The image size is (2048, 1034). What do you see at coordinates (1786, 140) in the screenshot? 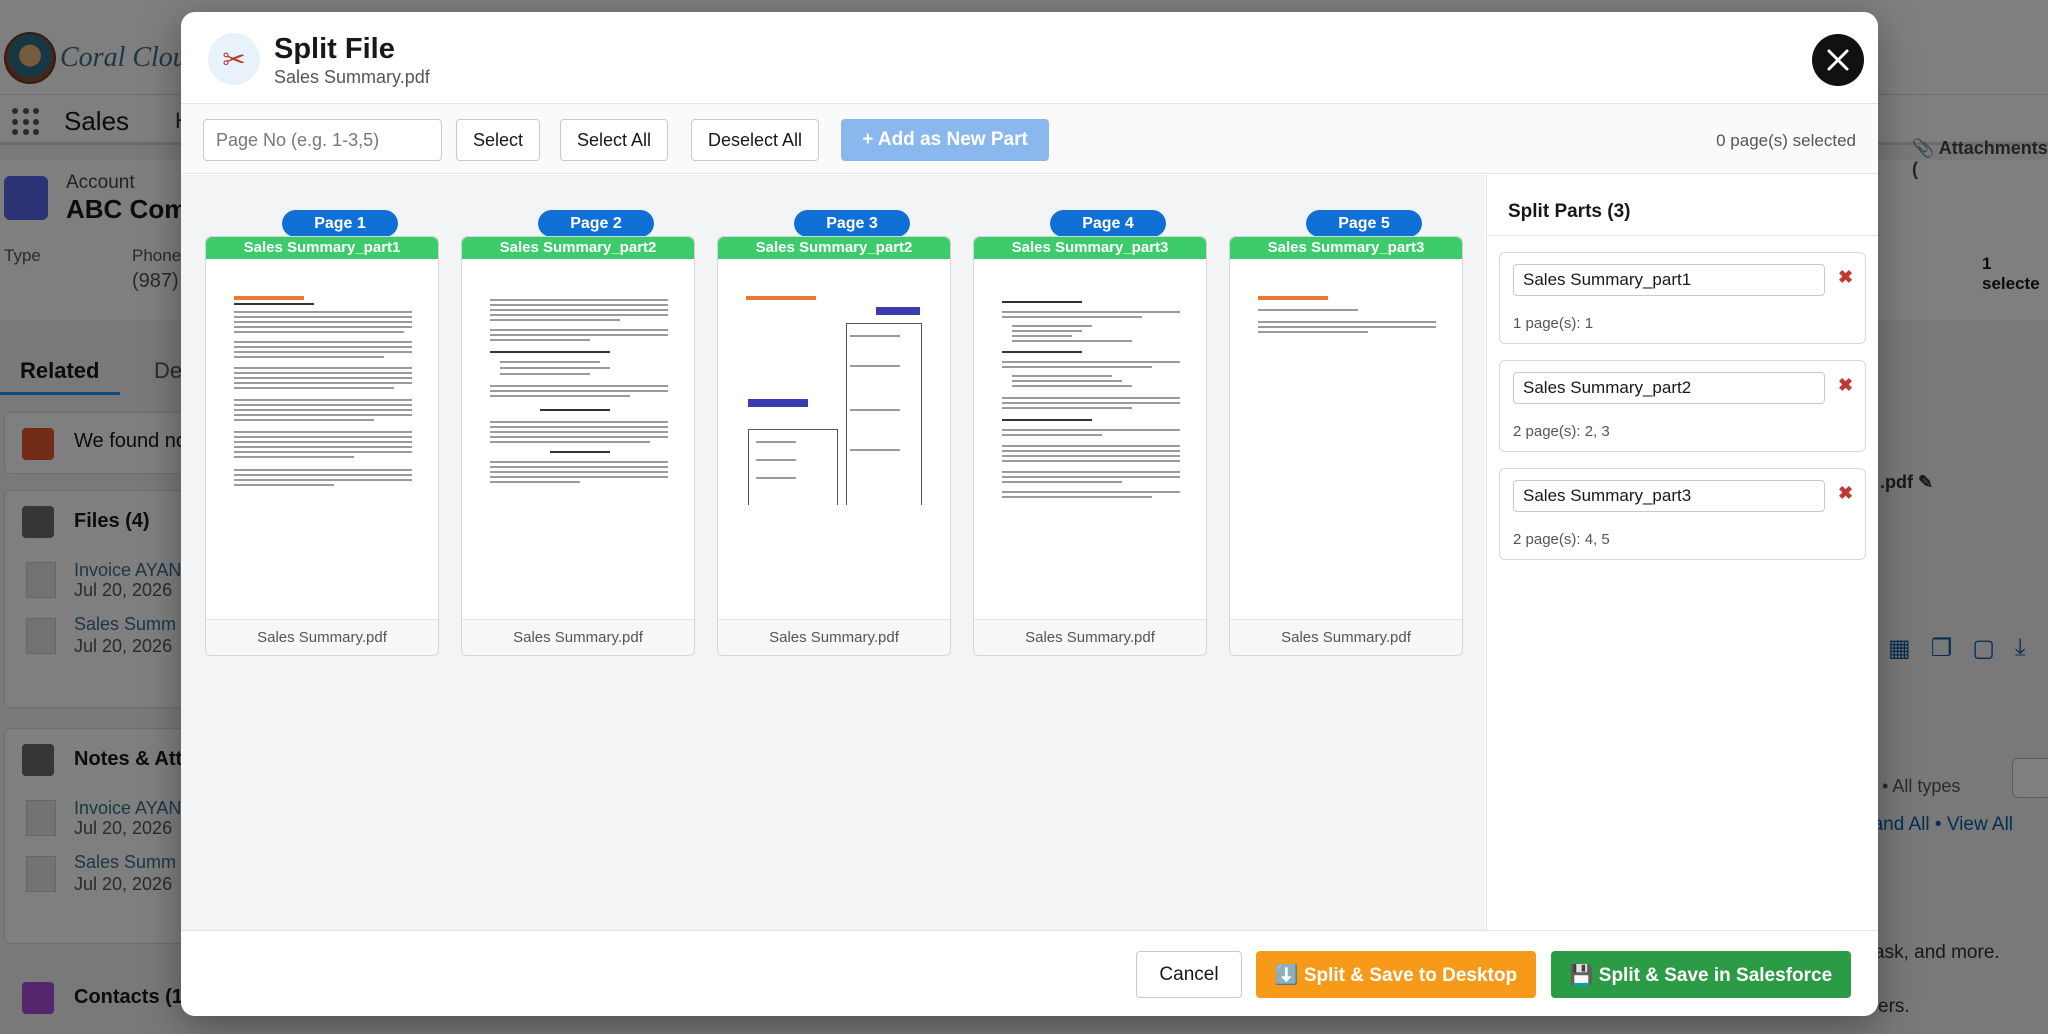
I see `selected-pages-count: 0 page(s) selected` at bounding box center [1786, 140].